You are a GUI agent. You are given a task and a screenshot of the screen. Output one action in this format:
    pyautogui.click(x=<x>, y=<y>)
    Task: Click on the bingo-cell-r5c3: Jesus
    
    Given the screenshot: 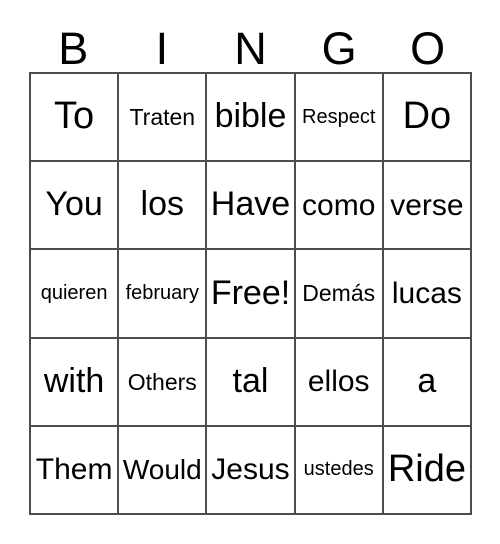 What is the action you would take?
    pyautogui.click(x=251, y=470)
    